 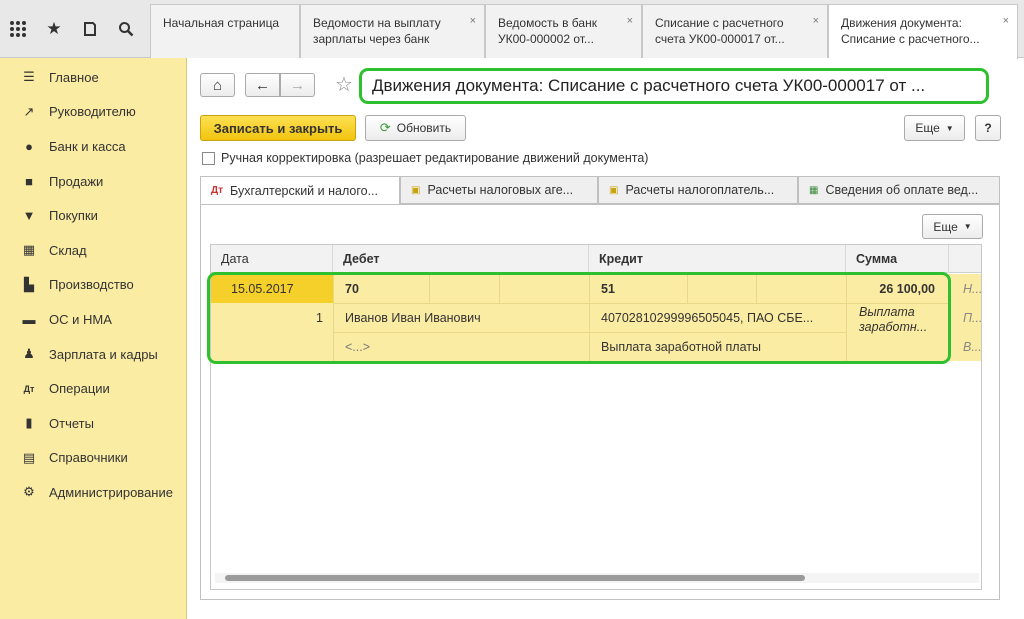 What do you see at coordinates (54, 29) in the screenshot?
I see `star-icon: ★` at bounding box center [54, 29].